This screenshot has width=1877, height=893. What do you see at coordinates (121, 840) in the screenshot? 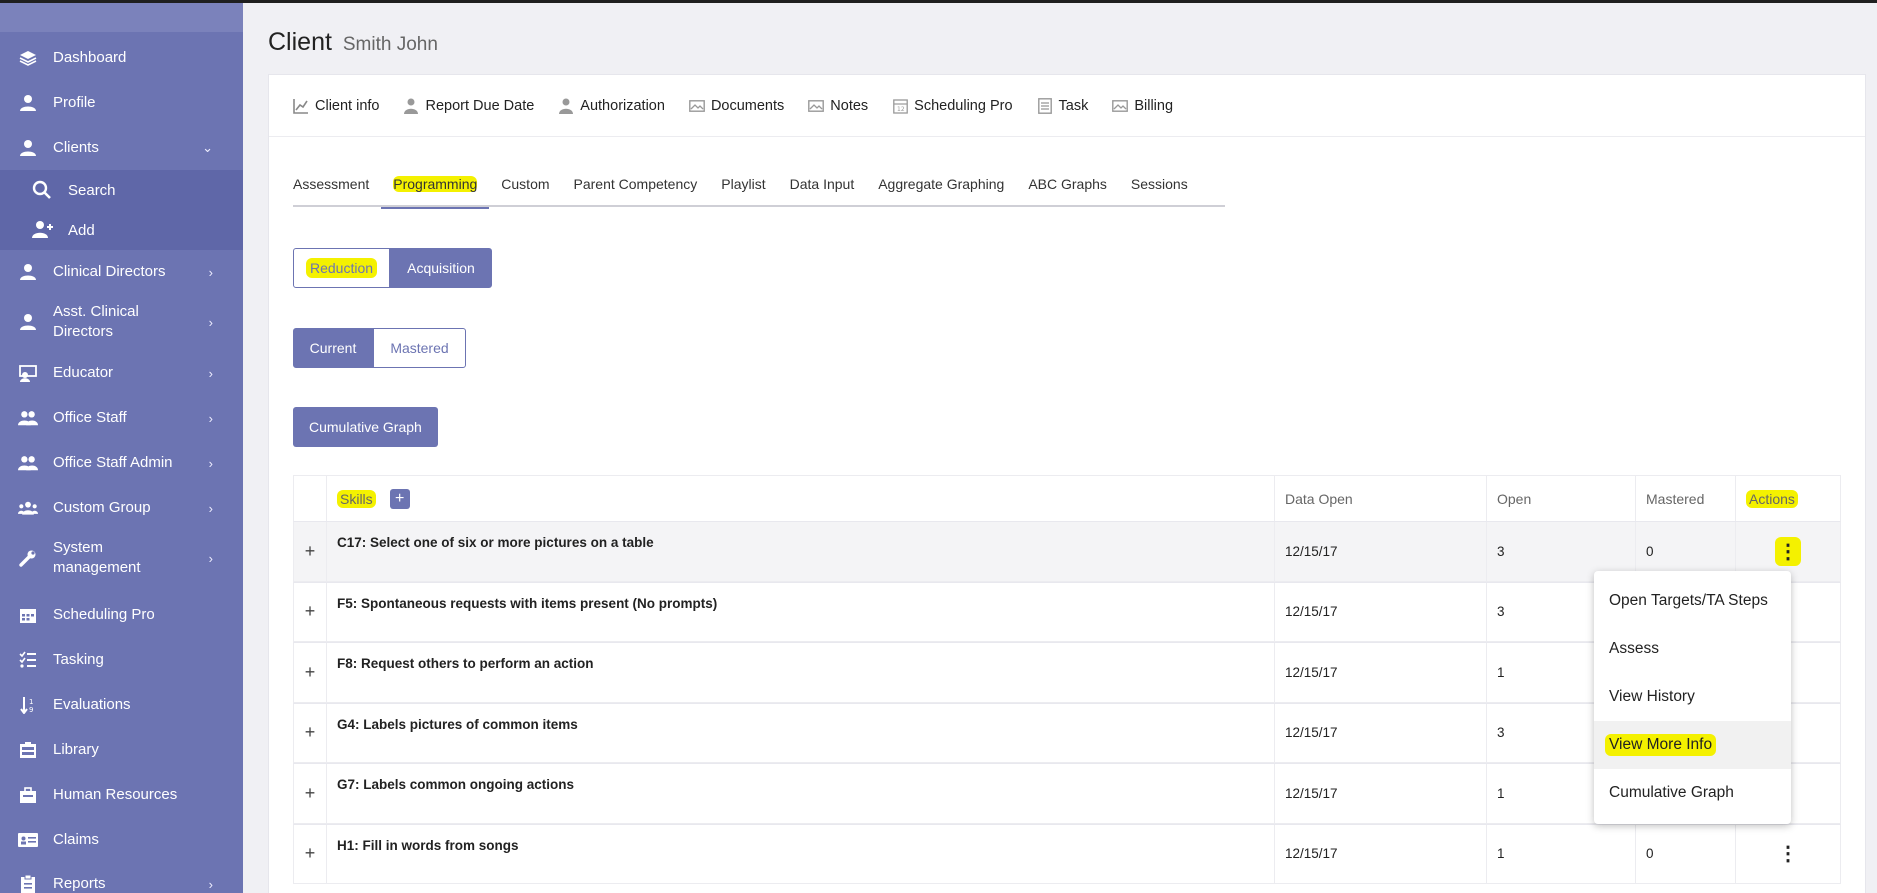
I see `sidebar-item-claims: Claims` at bounding box center [121, 840].